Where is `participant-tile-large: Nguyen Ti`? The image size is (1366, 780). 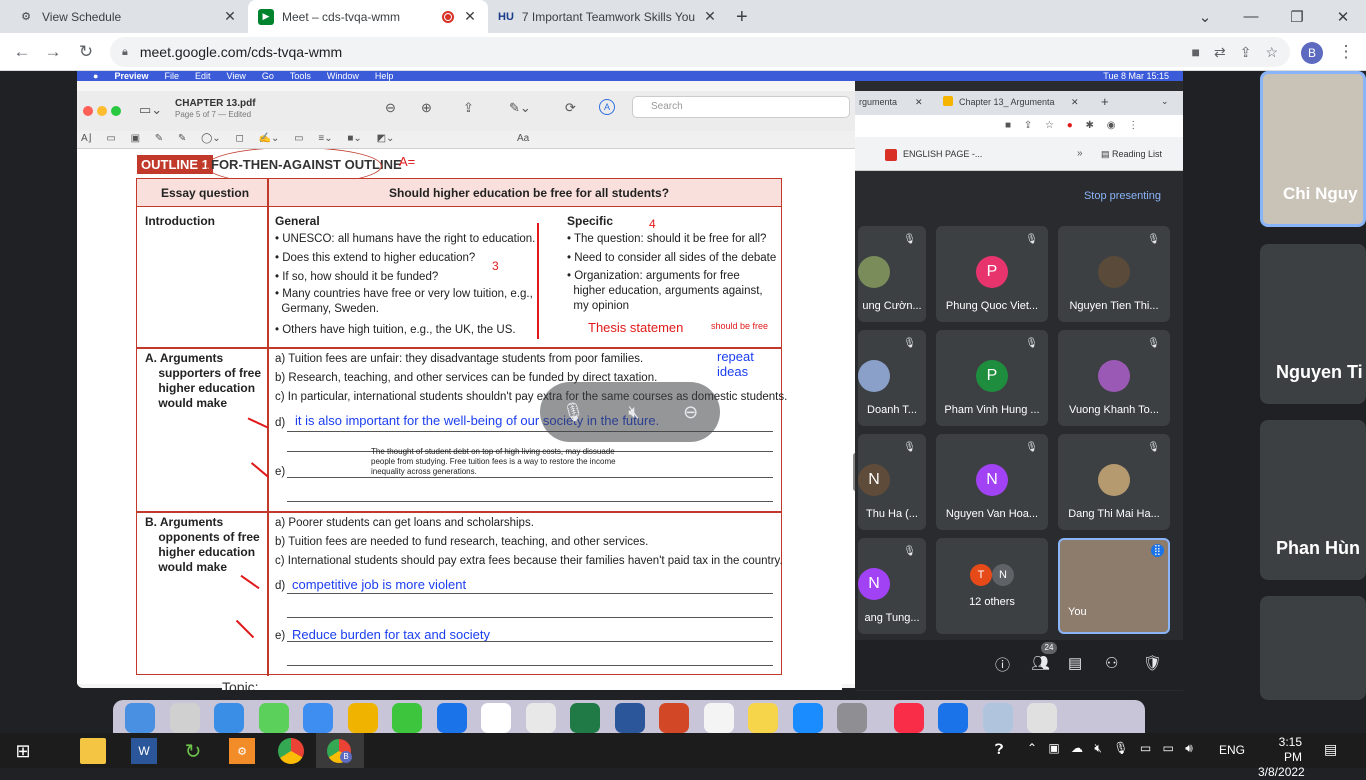
participant-tile-large: Nguyen Ti is located at coordinates (1313, 324).